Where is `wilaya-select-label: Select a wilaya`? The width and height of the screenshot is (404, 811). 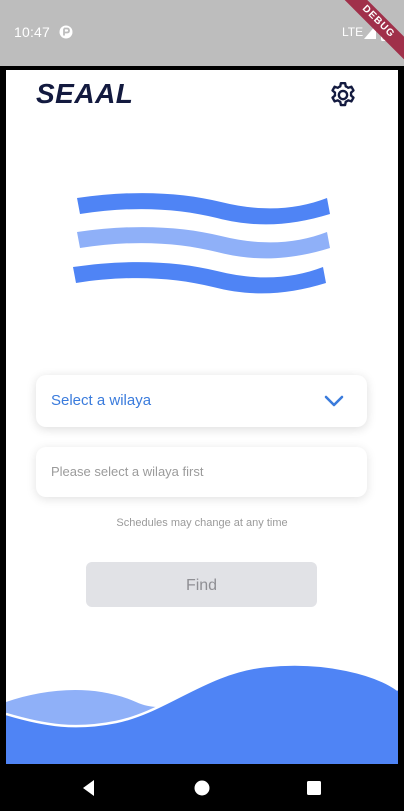
wilaya-select-label: Select a wilaya is located at coordinates (101, 400).